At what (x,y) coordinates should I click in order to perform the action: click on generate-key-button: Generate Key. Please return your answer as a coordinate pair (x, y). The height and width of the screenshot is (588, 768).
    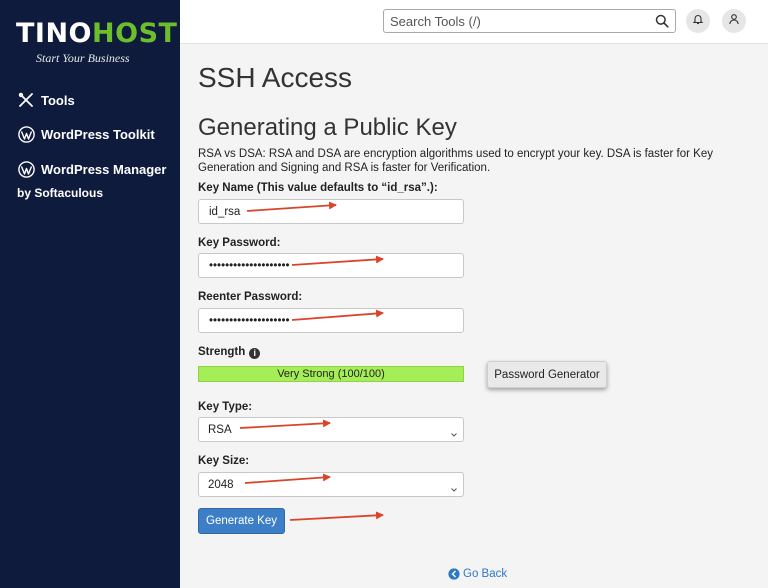
    Looking at the image, I should click on (241, 521).